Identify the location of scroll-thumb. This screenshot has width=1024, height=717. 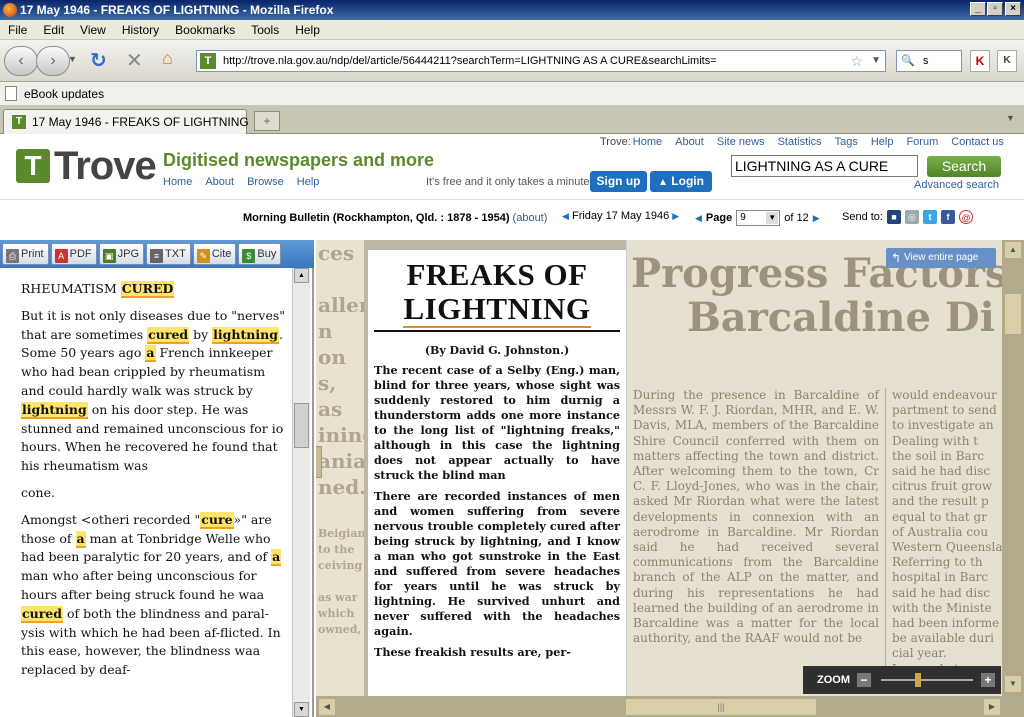
(301, 425).